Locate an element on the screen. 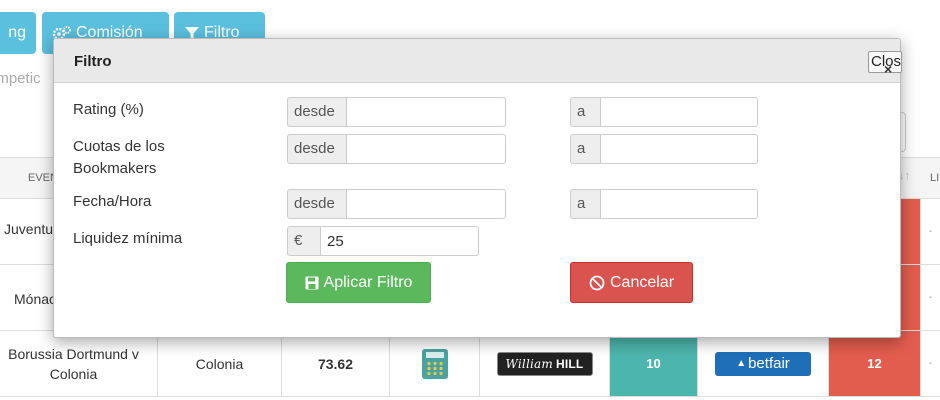 The image size is (940, 400). odds-to-input is located at coordinates (679, 149).